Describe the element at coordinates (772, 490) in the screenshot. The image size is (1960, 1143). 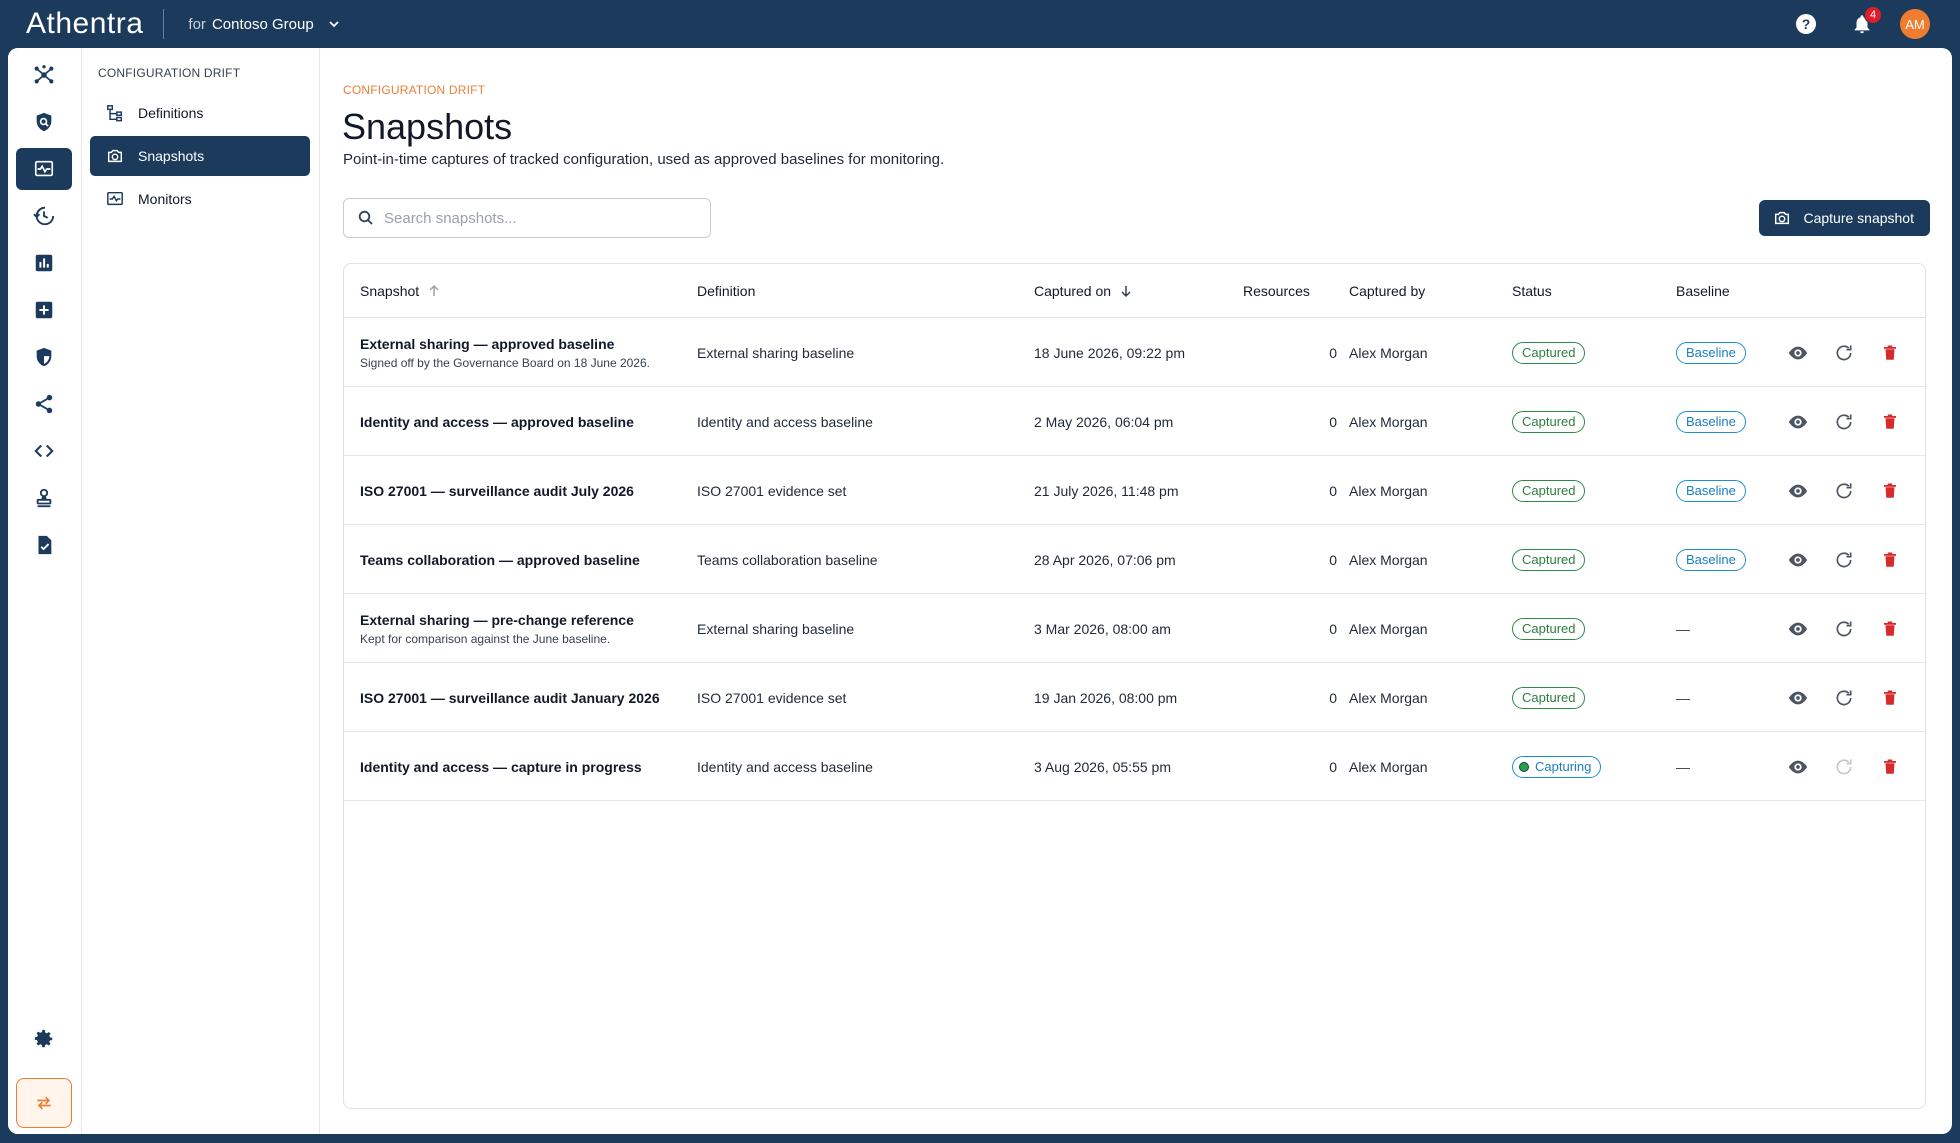
I see `definition-cell: ISO 27001 evidence set` at that location.